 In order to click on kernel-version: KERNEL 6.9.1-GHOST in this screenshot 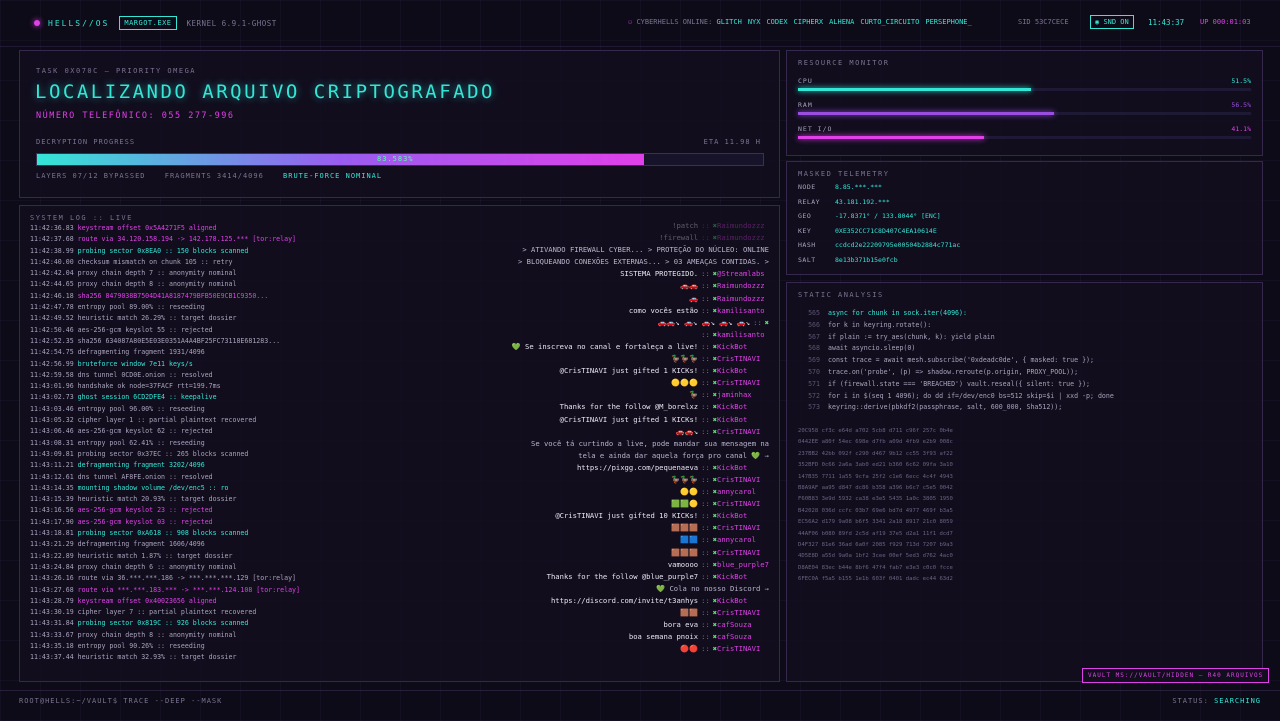, I will do `click(231, 23)`.